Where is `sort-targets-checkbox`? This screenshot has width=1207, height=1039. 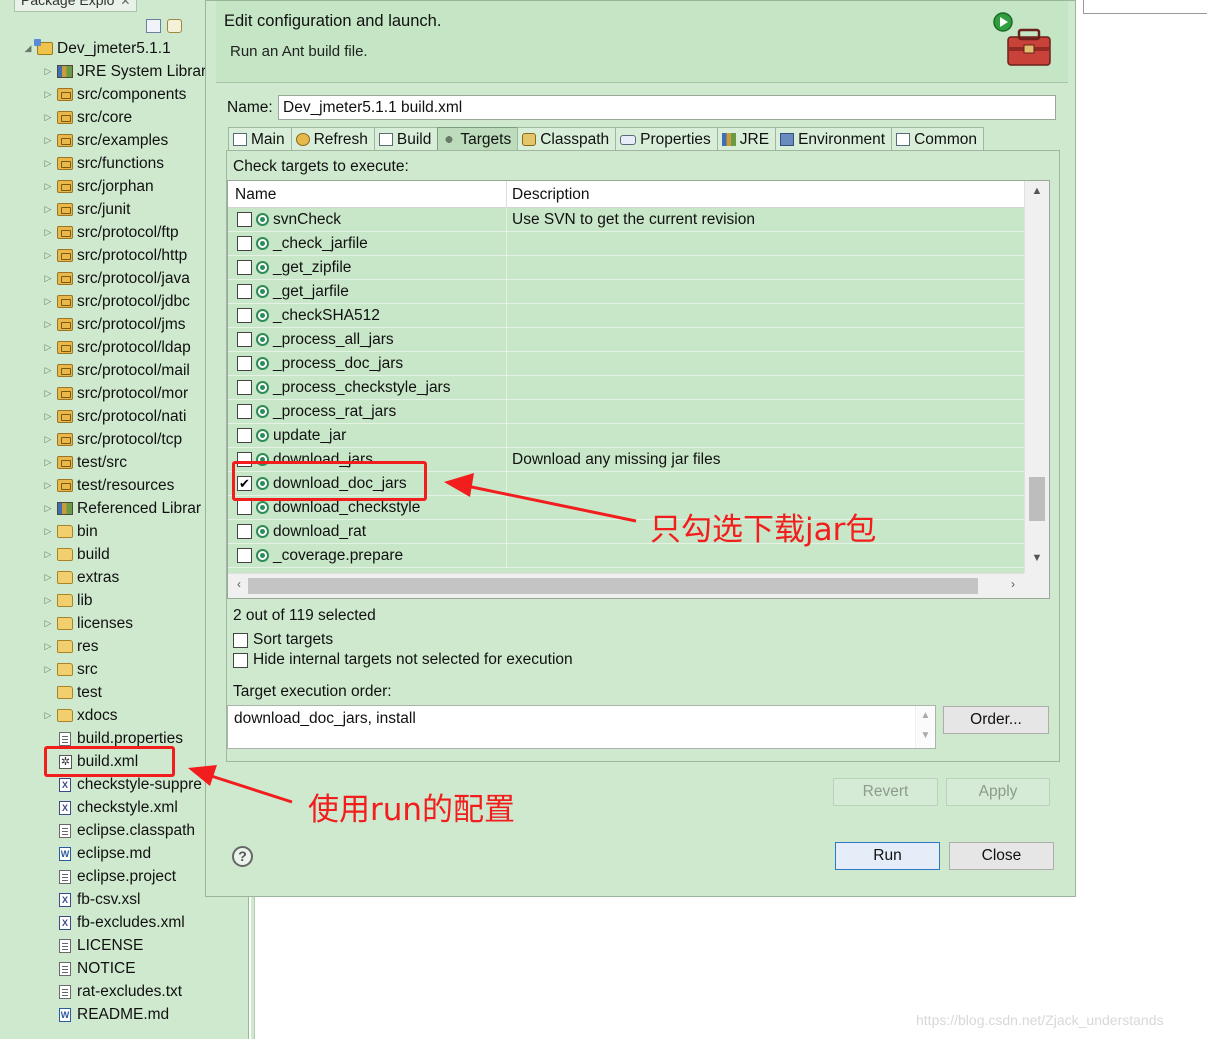 sort-targets-checkbox is located at coordinates (240, 640).